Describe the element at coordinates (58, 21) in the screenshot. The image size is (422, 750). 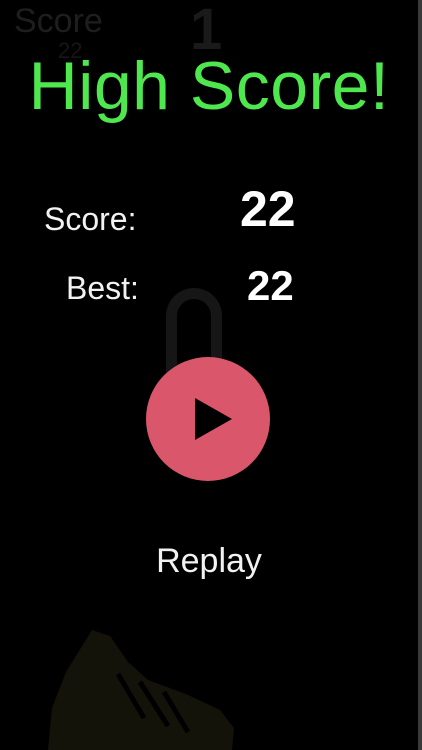
I see `background-score-label: Score` at that location.